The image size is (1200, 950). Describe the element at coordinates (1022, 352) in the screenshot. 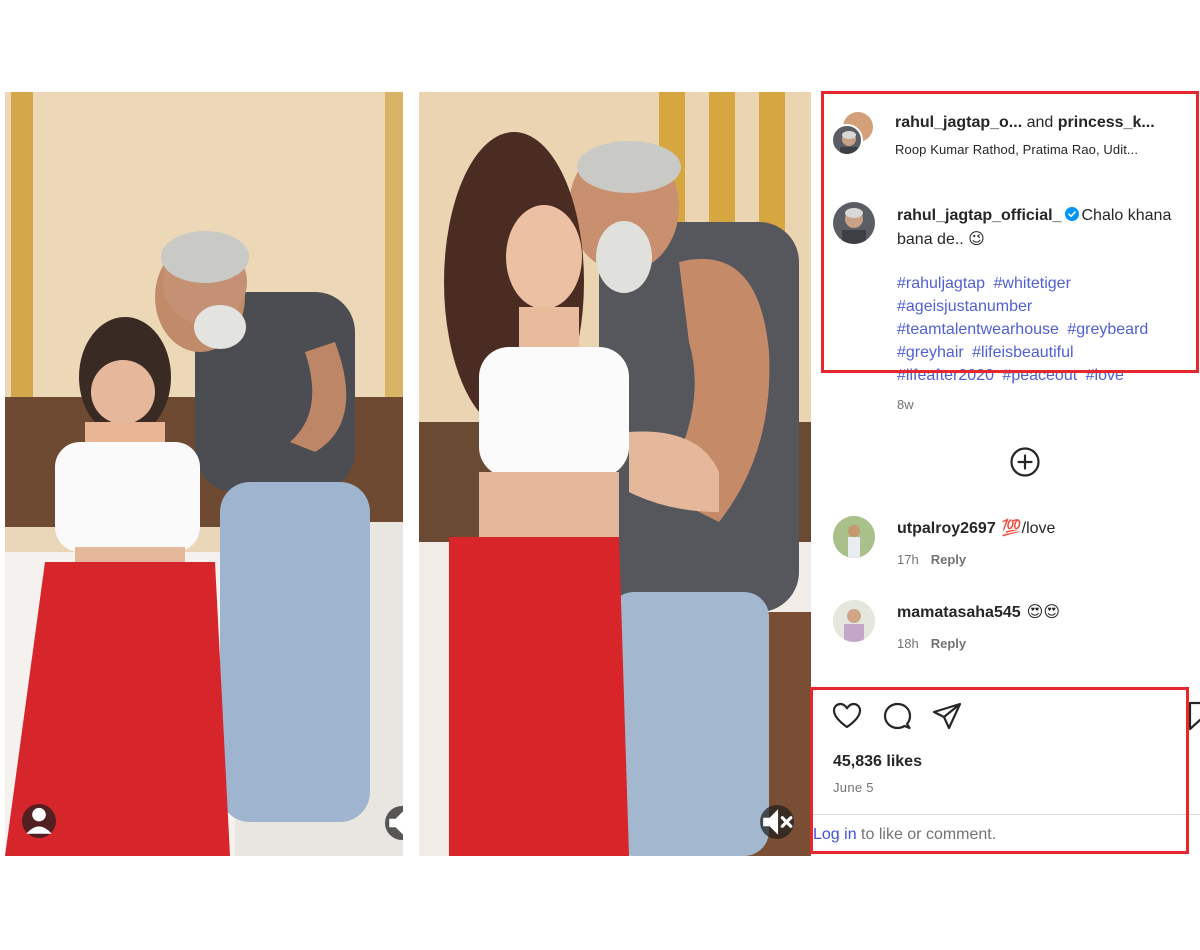

I see `hashtag-link: #lifeisbeautiful` at that location.